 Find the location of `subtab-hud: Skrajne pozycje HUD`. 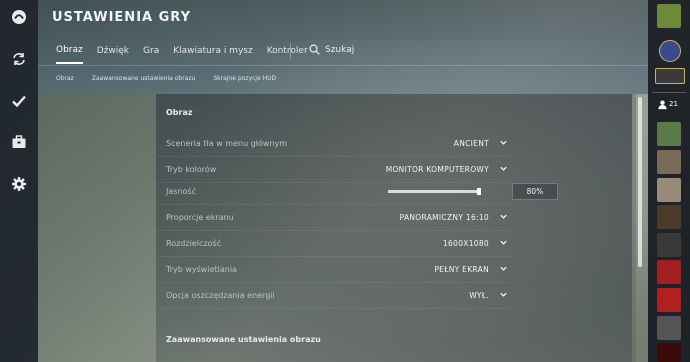

subtab-hud: Skrajne pozycje HUD is located at coordinates (244, 78).